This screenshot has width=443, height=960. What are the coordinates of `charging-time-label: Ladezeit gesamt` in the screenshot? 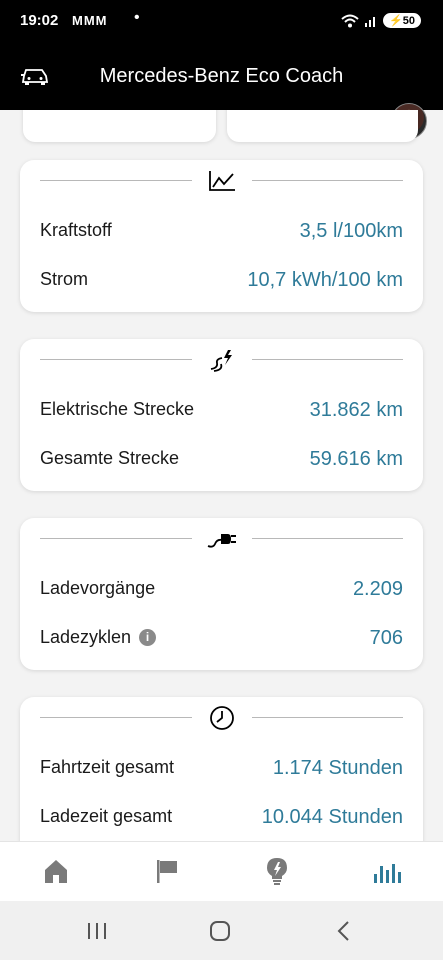 It's located at (106, 816).